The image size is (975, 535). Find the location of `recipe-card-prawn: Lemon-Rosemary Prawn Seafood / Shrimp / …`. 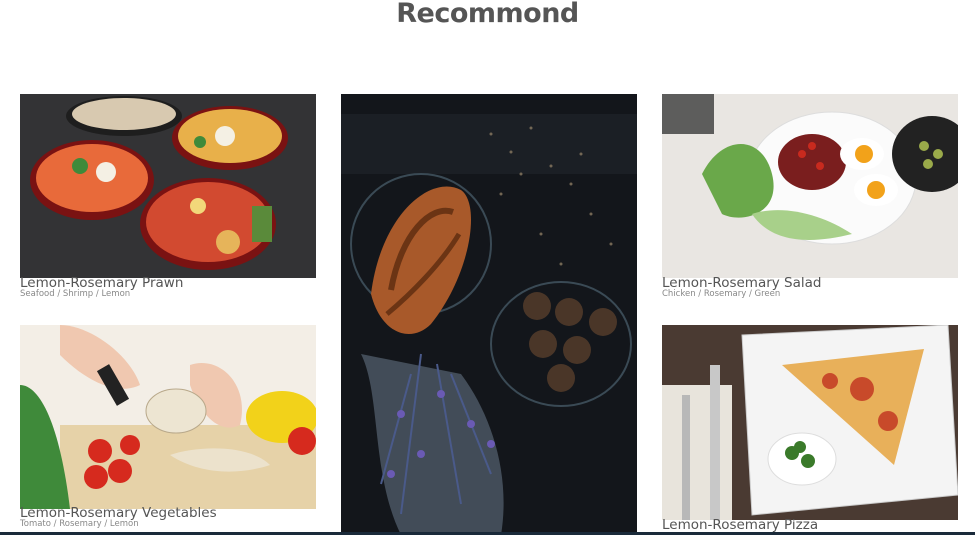

recipe-card-prawn: Lemon-Rosemary Prawn Seafood / Shrimp / … is located at coordinates (168, 197).